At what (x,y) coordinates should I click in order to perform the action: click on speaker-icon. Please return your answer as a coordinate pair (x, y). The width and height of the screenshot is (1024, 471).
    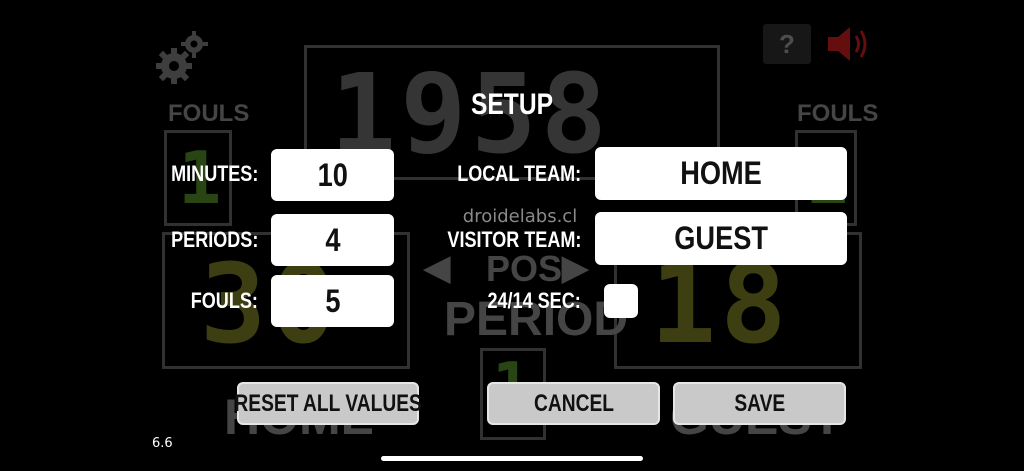
    Looking at the image, I should click on (849, 44).